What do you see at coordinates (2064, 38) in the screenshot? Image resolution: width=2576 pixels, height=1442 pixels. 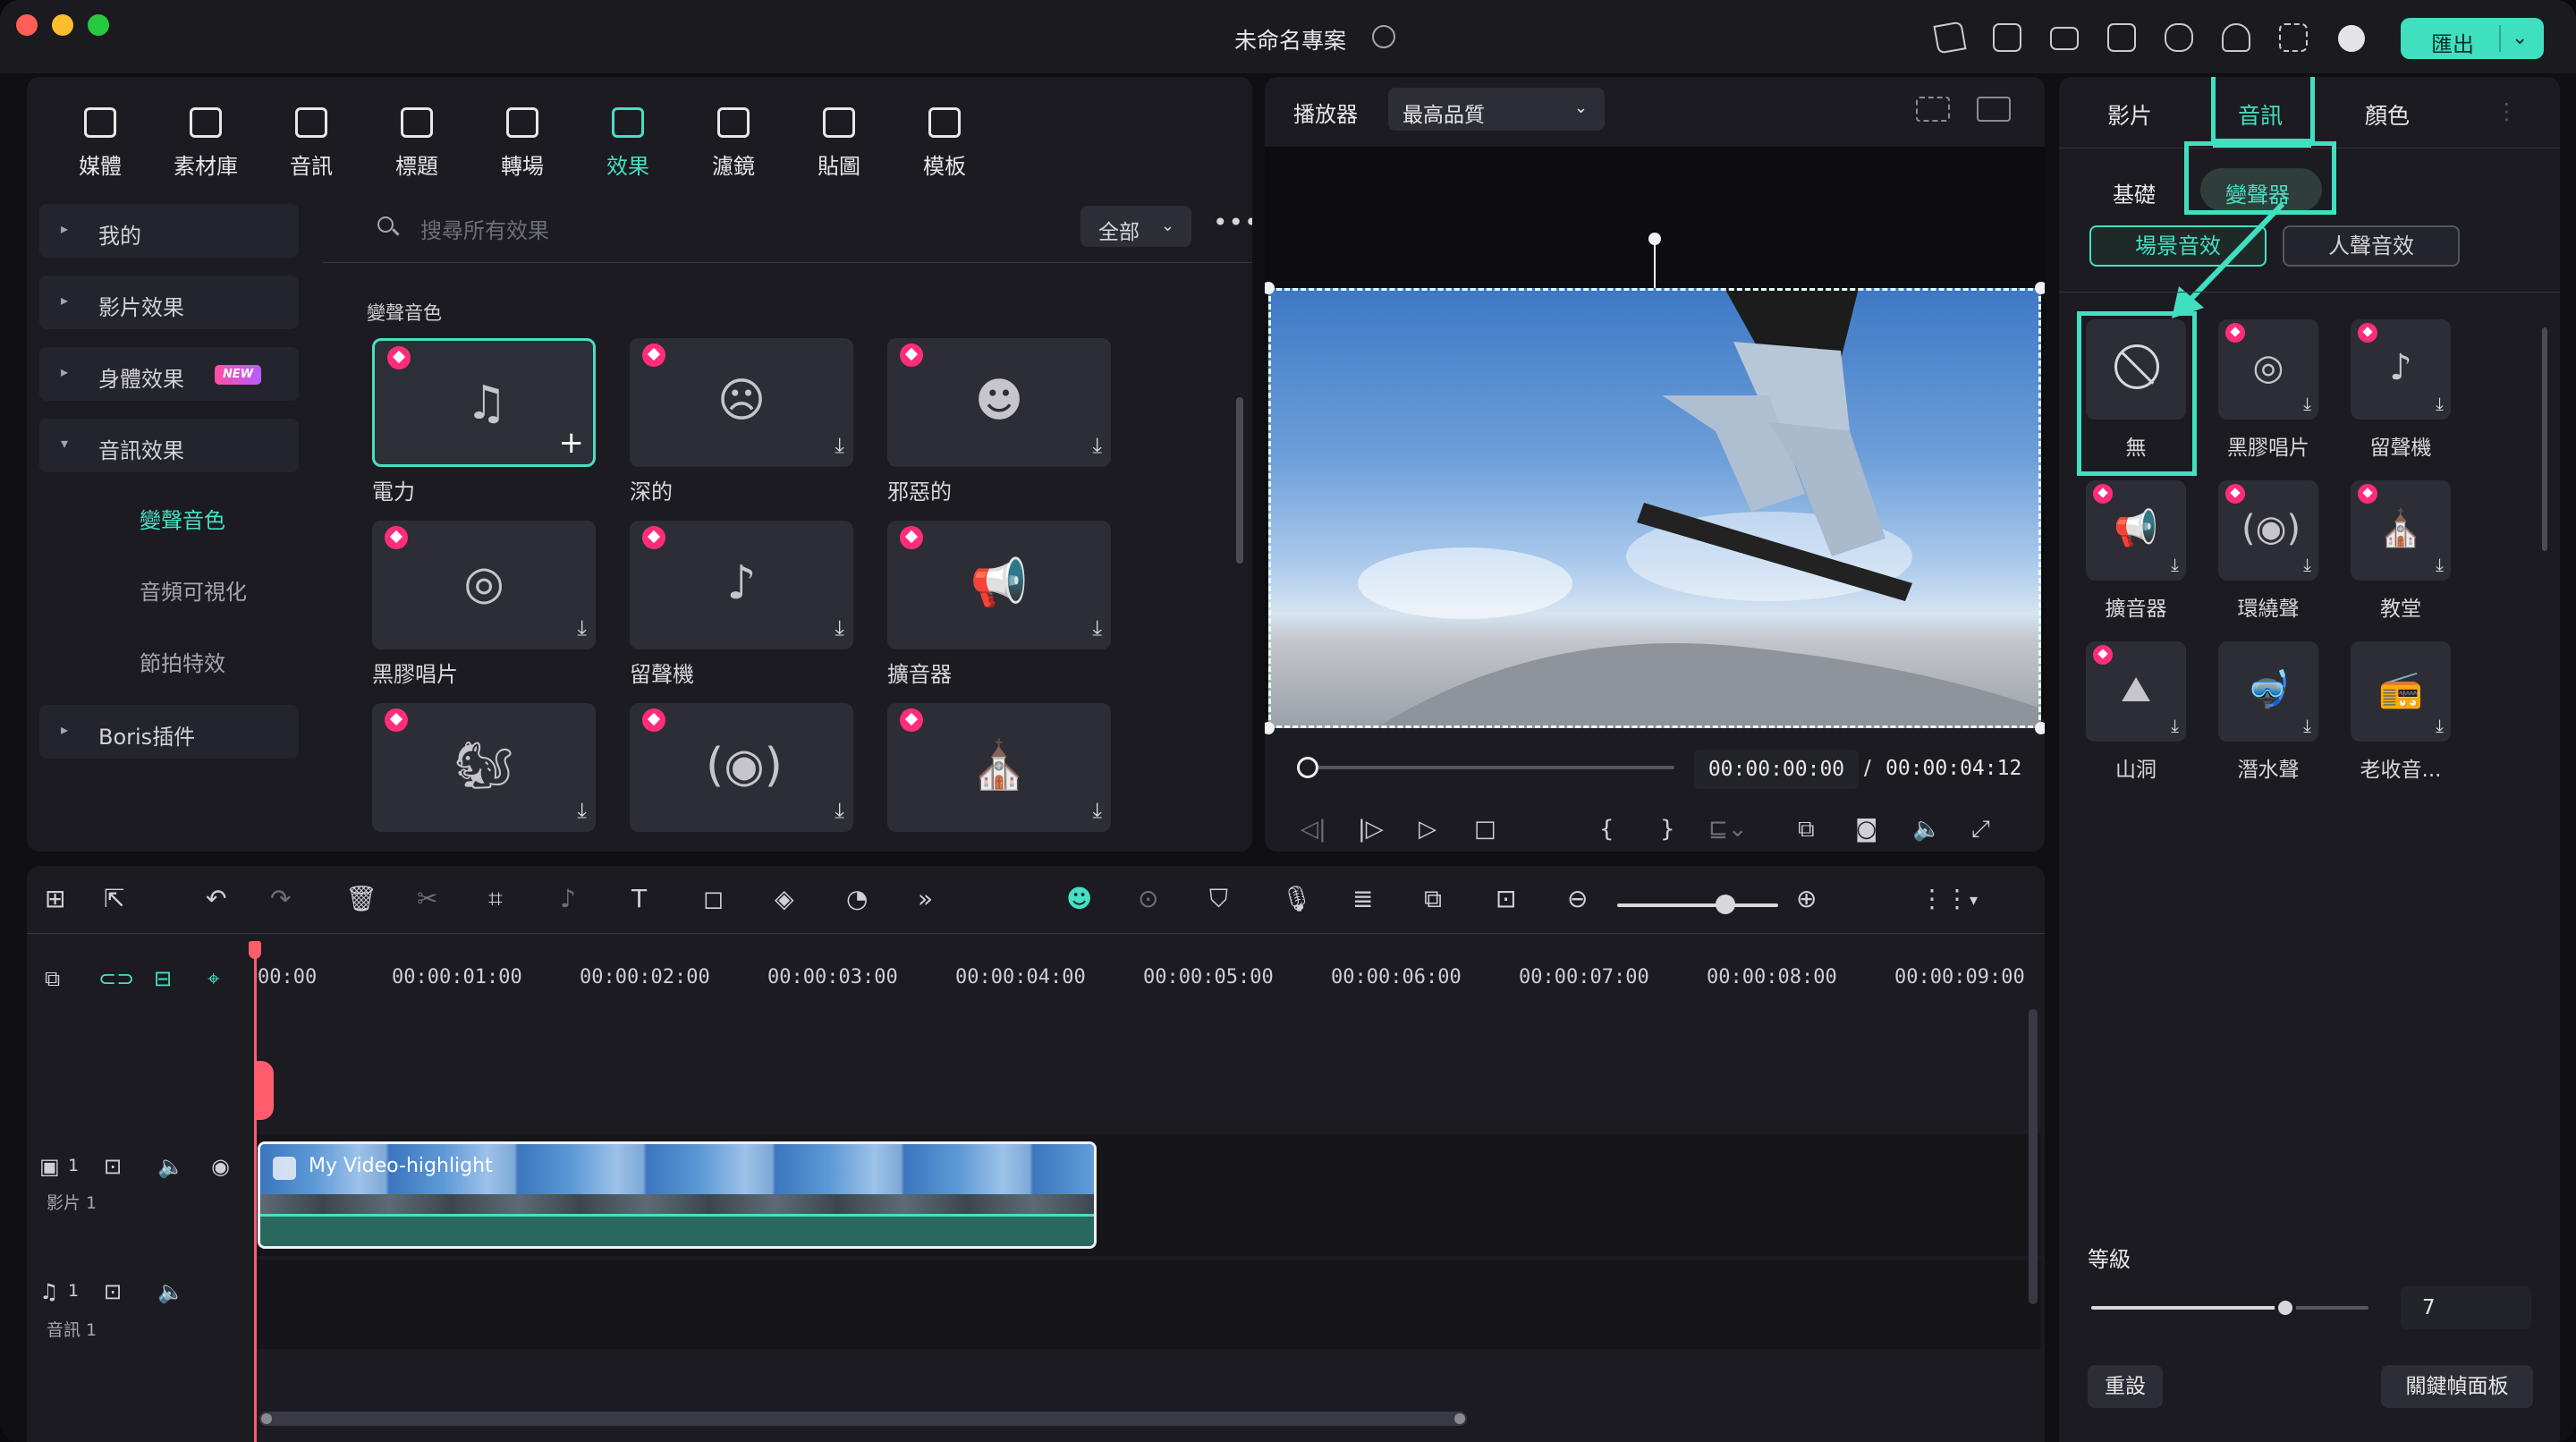 I see `layout-icon` at bounding box center [2064, 38].